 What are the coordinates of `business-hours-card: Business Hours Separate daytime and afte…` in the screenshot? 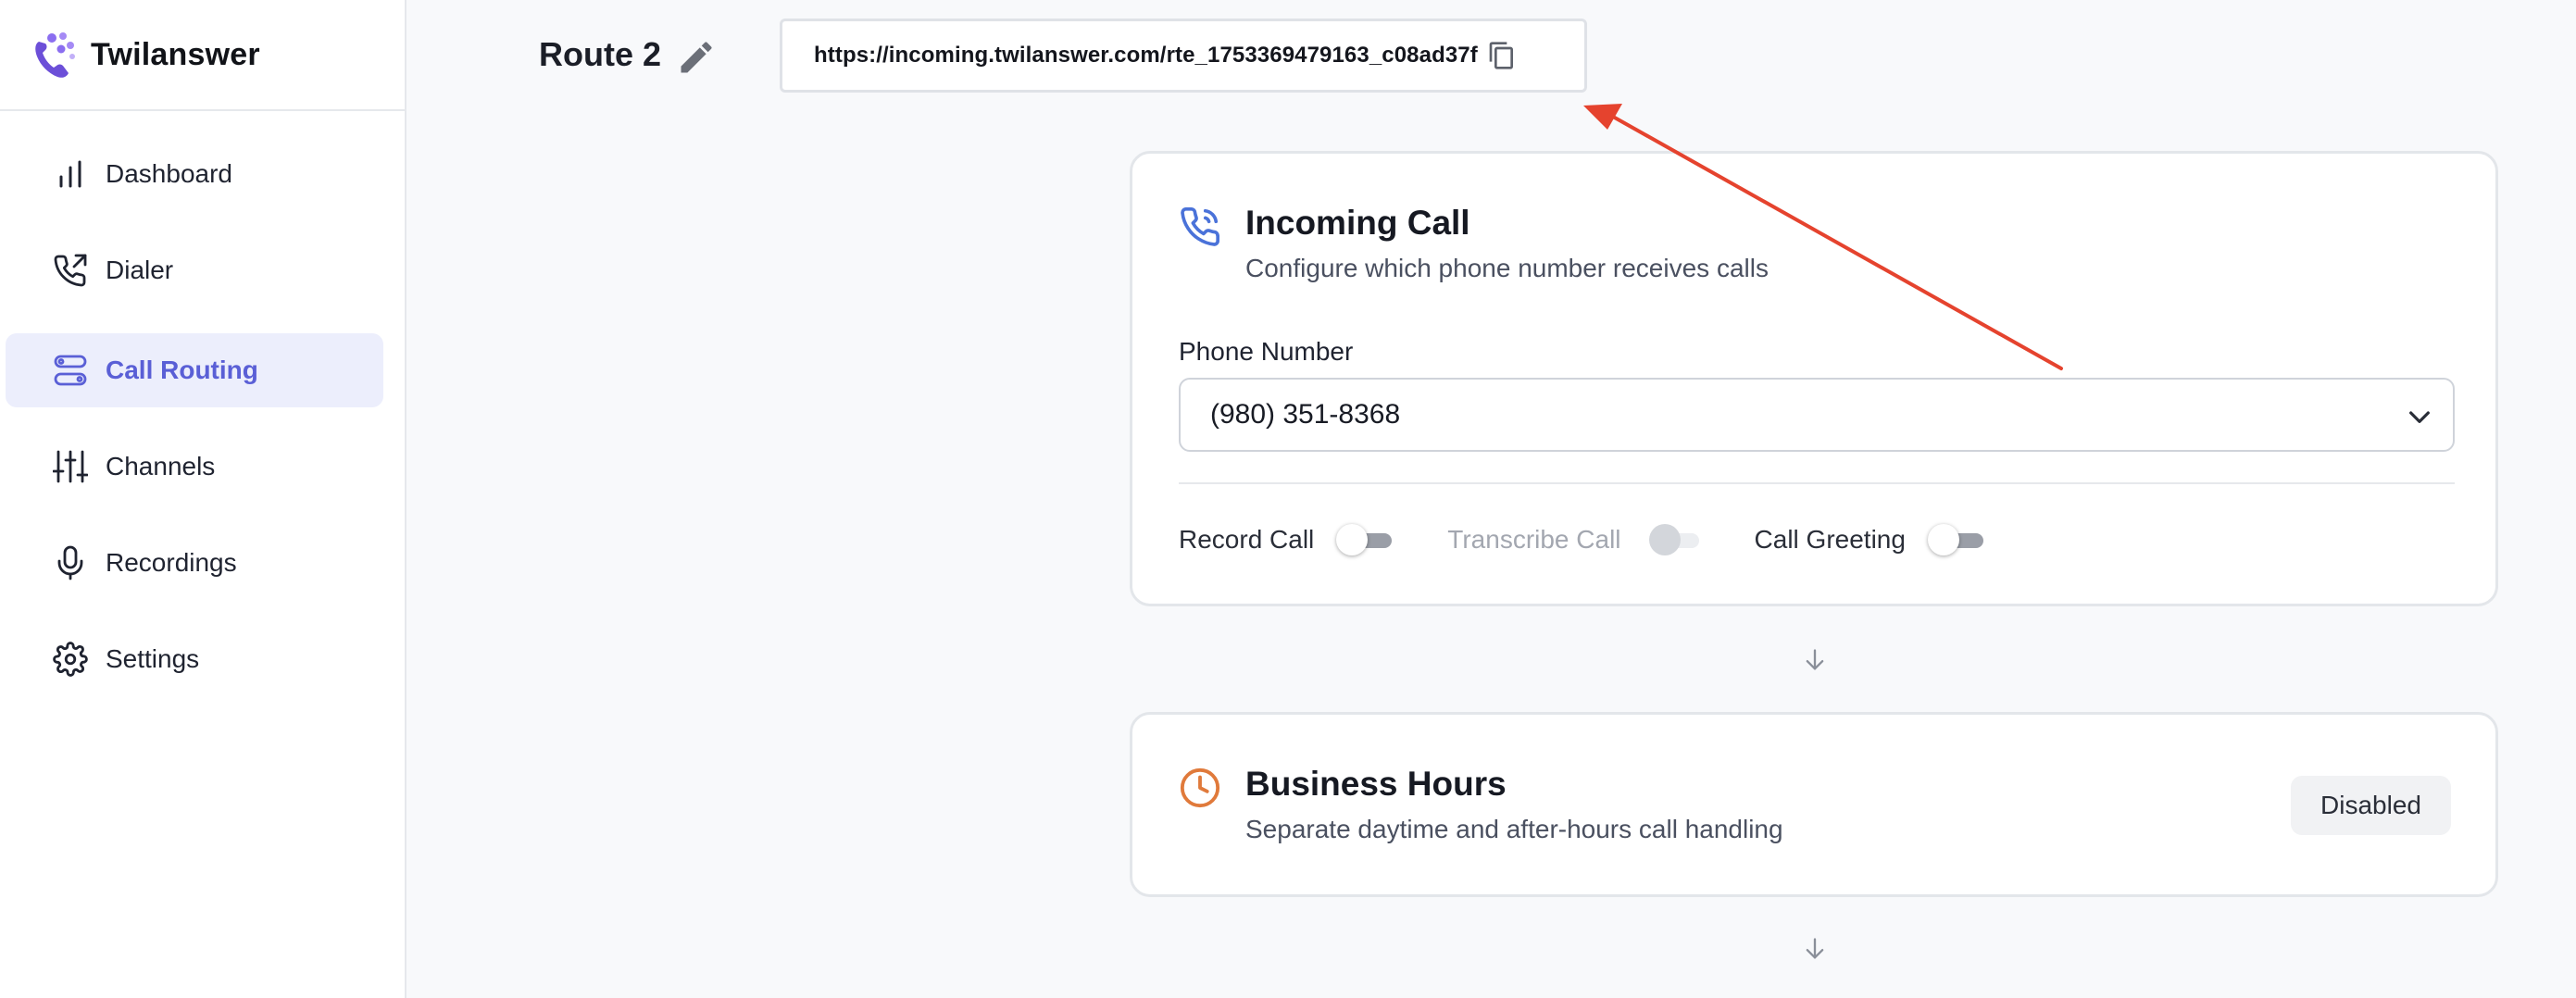 It's located at (1814, 805).